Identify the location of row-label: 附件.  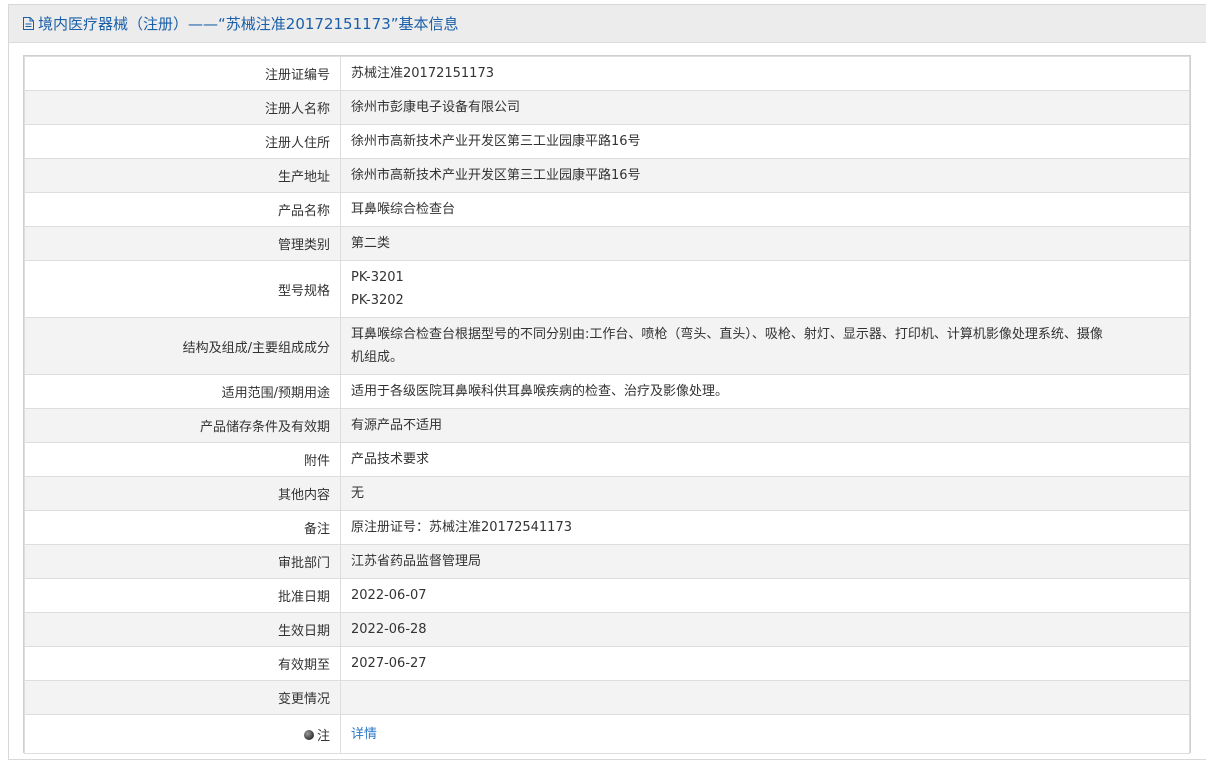
(182, 459).